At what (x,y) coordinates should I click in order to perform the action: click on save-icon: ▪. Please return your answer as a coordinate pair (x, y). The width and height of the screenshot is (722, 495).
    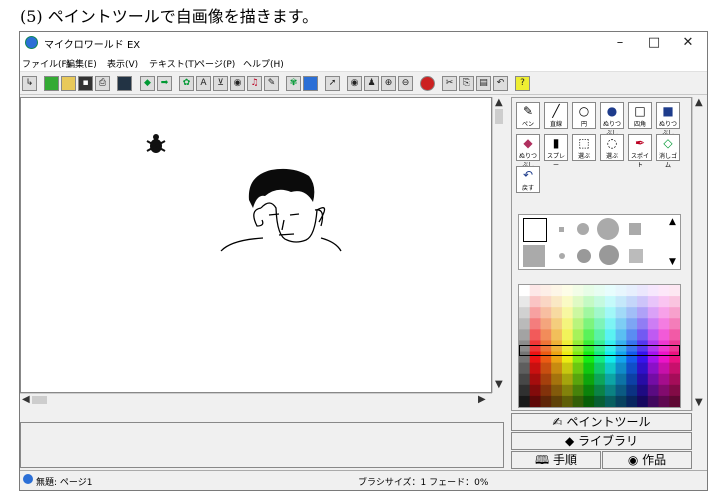
    Looking at the image, I should click on (85, 83).